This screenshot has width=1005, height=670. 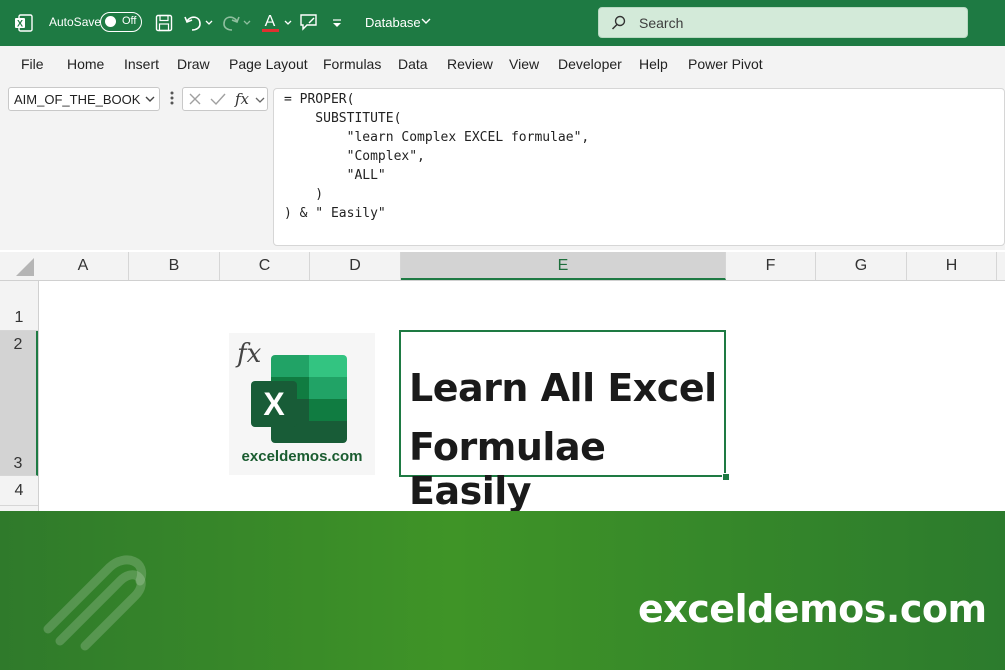 What do you see at coordinates (302, 456) in the screenshot?
I see `logo-caption: exceldemos.com` at bounding box center [302, 456].